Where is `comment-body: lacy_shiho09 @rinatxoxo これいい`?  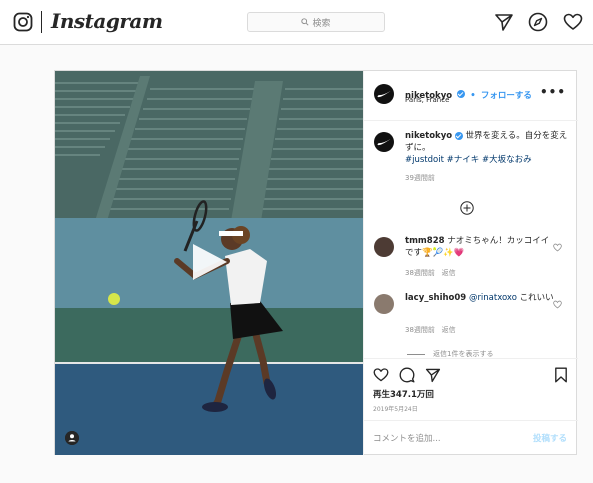
comment-body: lacy_shiho09 @rinatxoxo これいい is located at coordinates (480, 298).